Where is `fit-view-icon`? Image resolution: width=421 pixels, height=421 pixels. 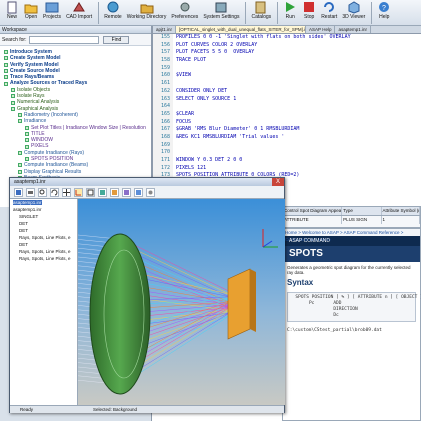
fit-view-icon is located at coordinates (90, 192).